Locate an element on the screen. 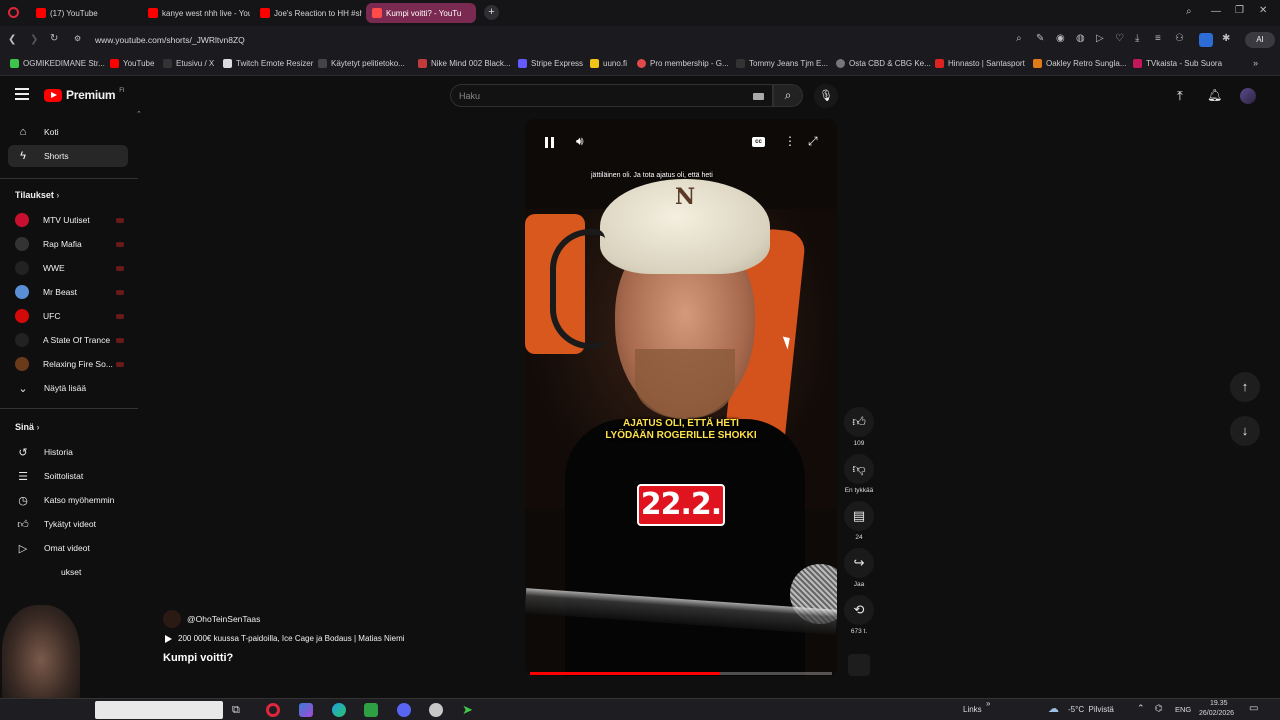 Image resolution: width=1280 pixels, height=720 pixels. vpn-icon: ◍ is located at coordinates (1080, 38).